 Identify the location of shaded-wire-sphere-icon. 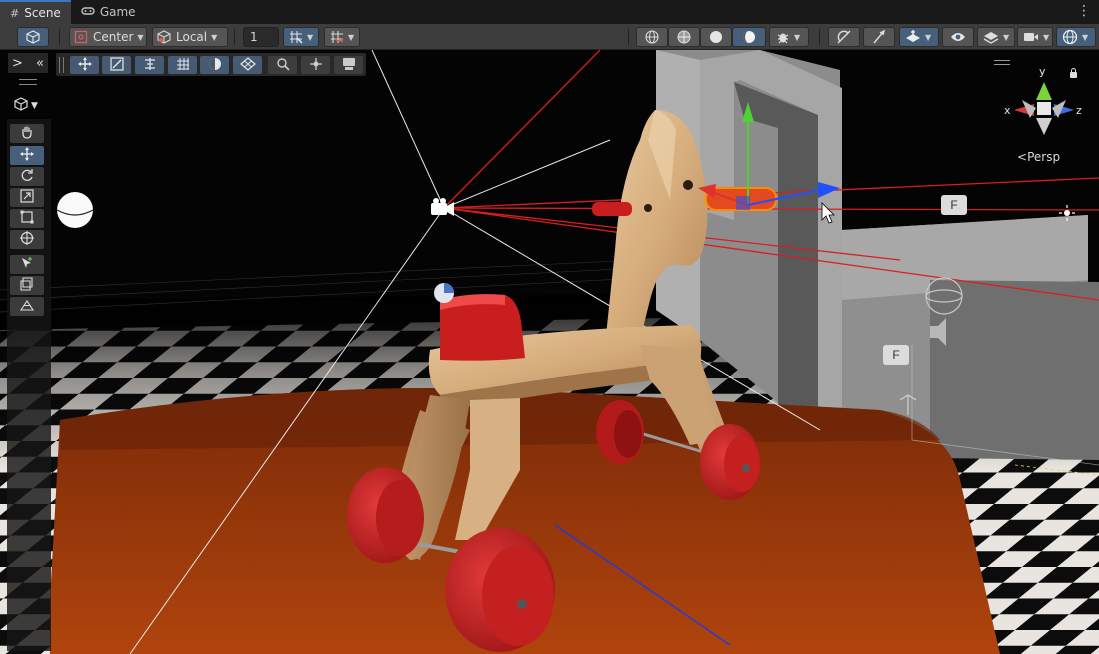
(684, 37).